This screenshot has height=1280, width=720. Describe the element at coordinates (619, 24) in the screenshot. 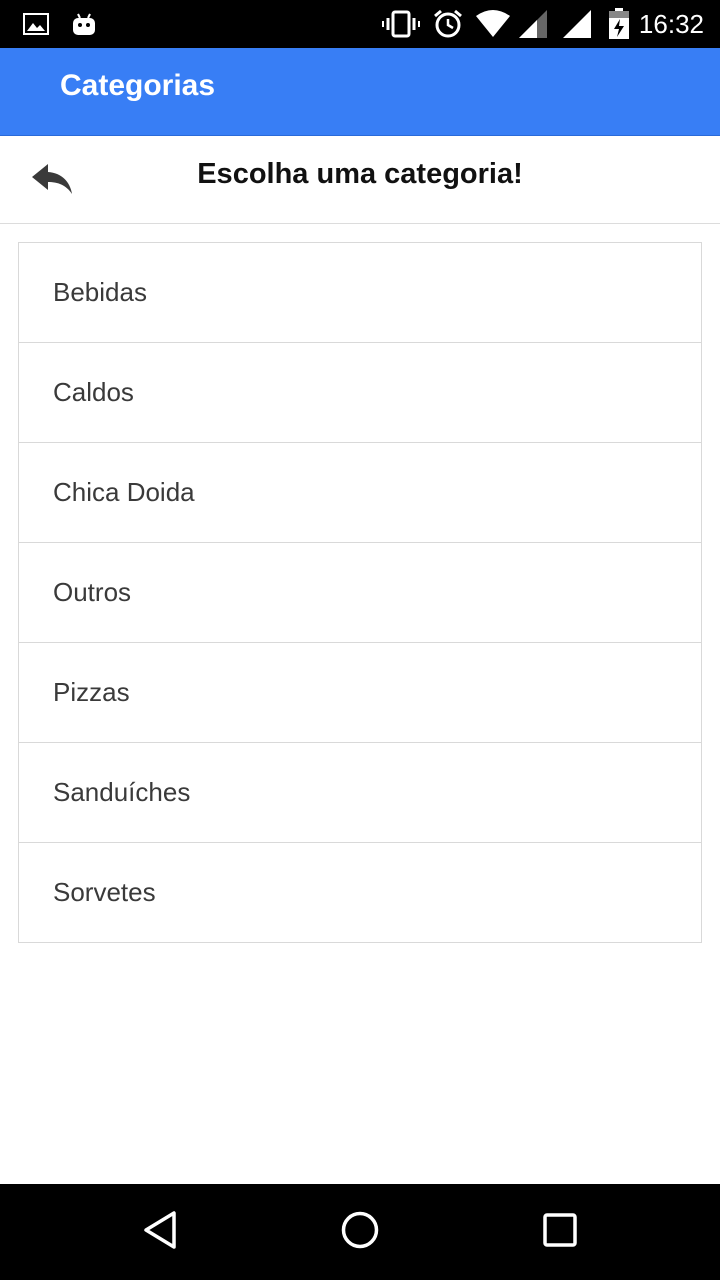

I see `battery-charging-icon` at that location.